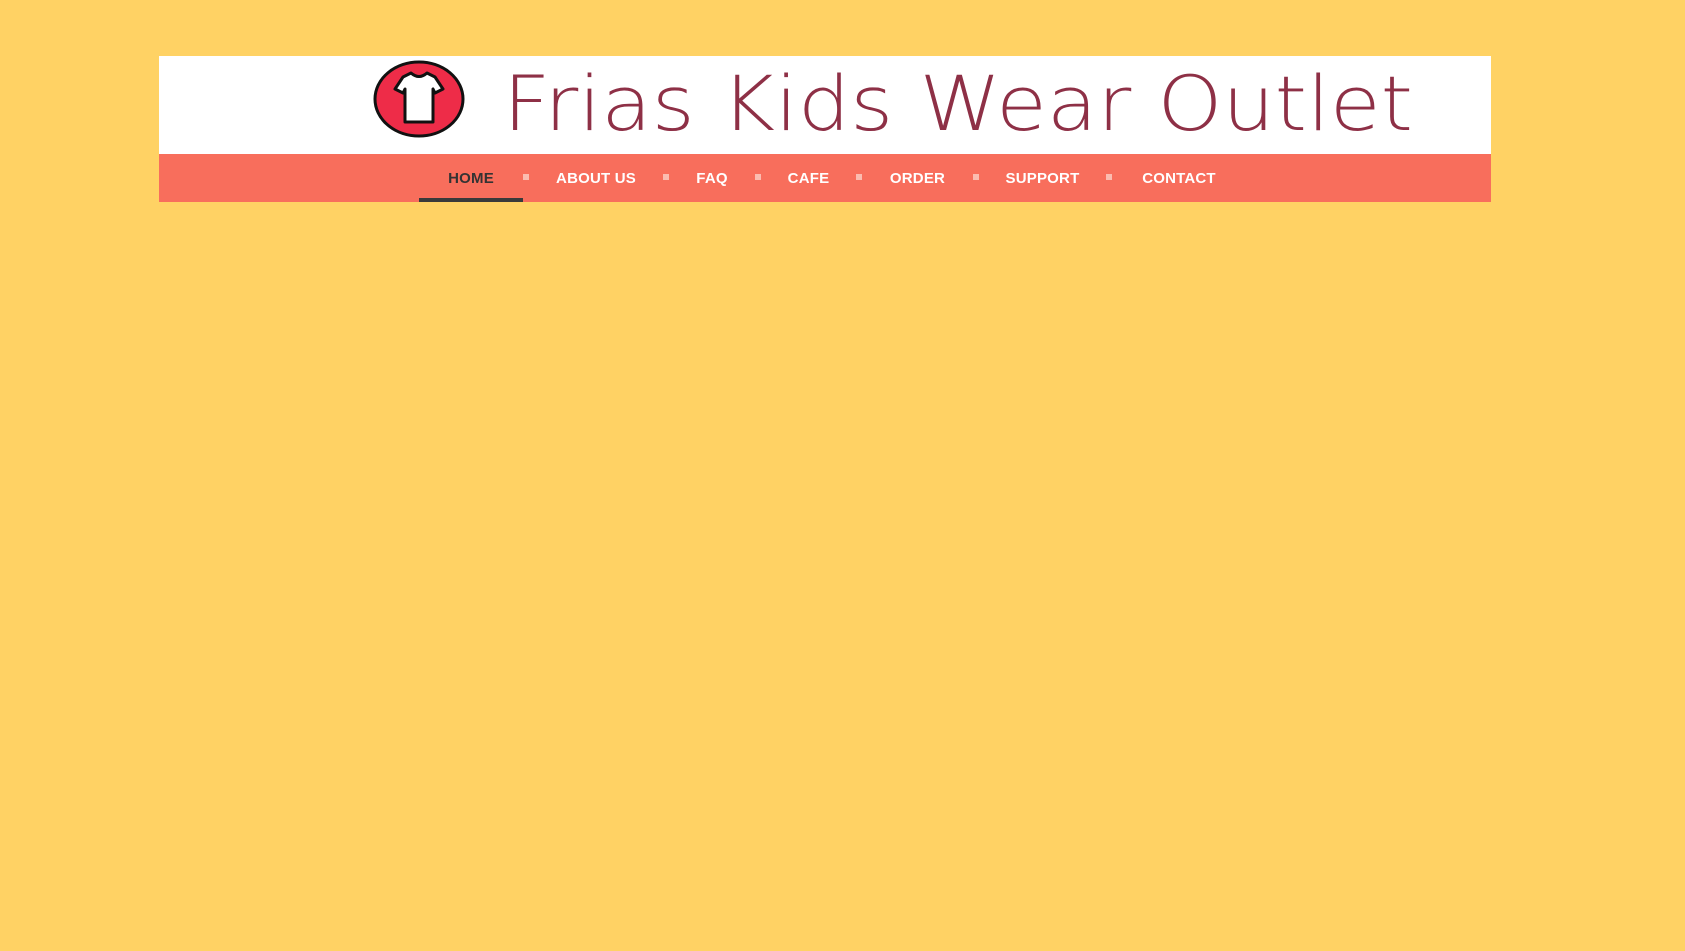  I want to click on header-banner: Frias Kids Wear Outlet, so click(825, 105).